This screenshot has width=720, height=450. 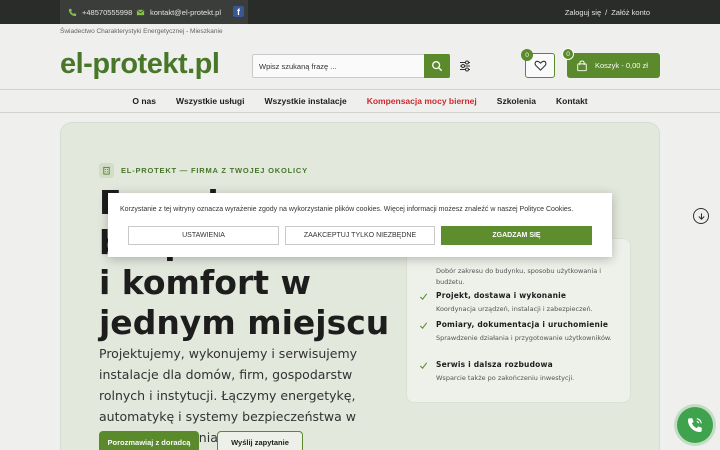 I want to click on phone-icon, so click(x=694, y=425).